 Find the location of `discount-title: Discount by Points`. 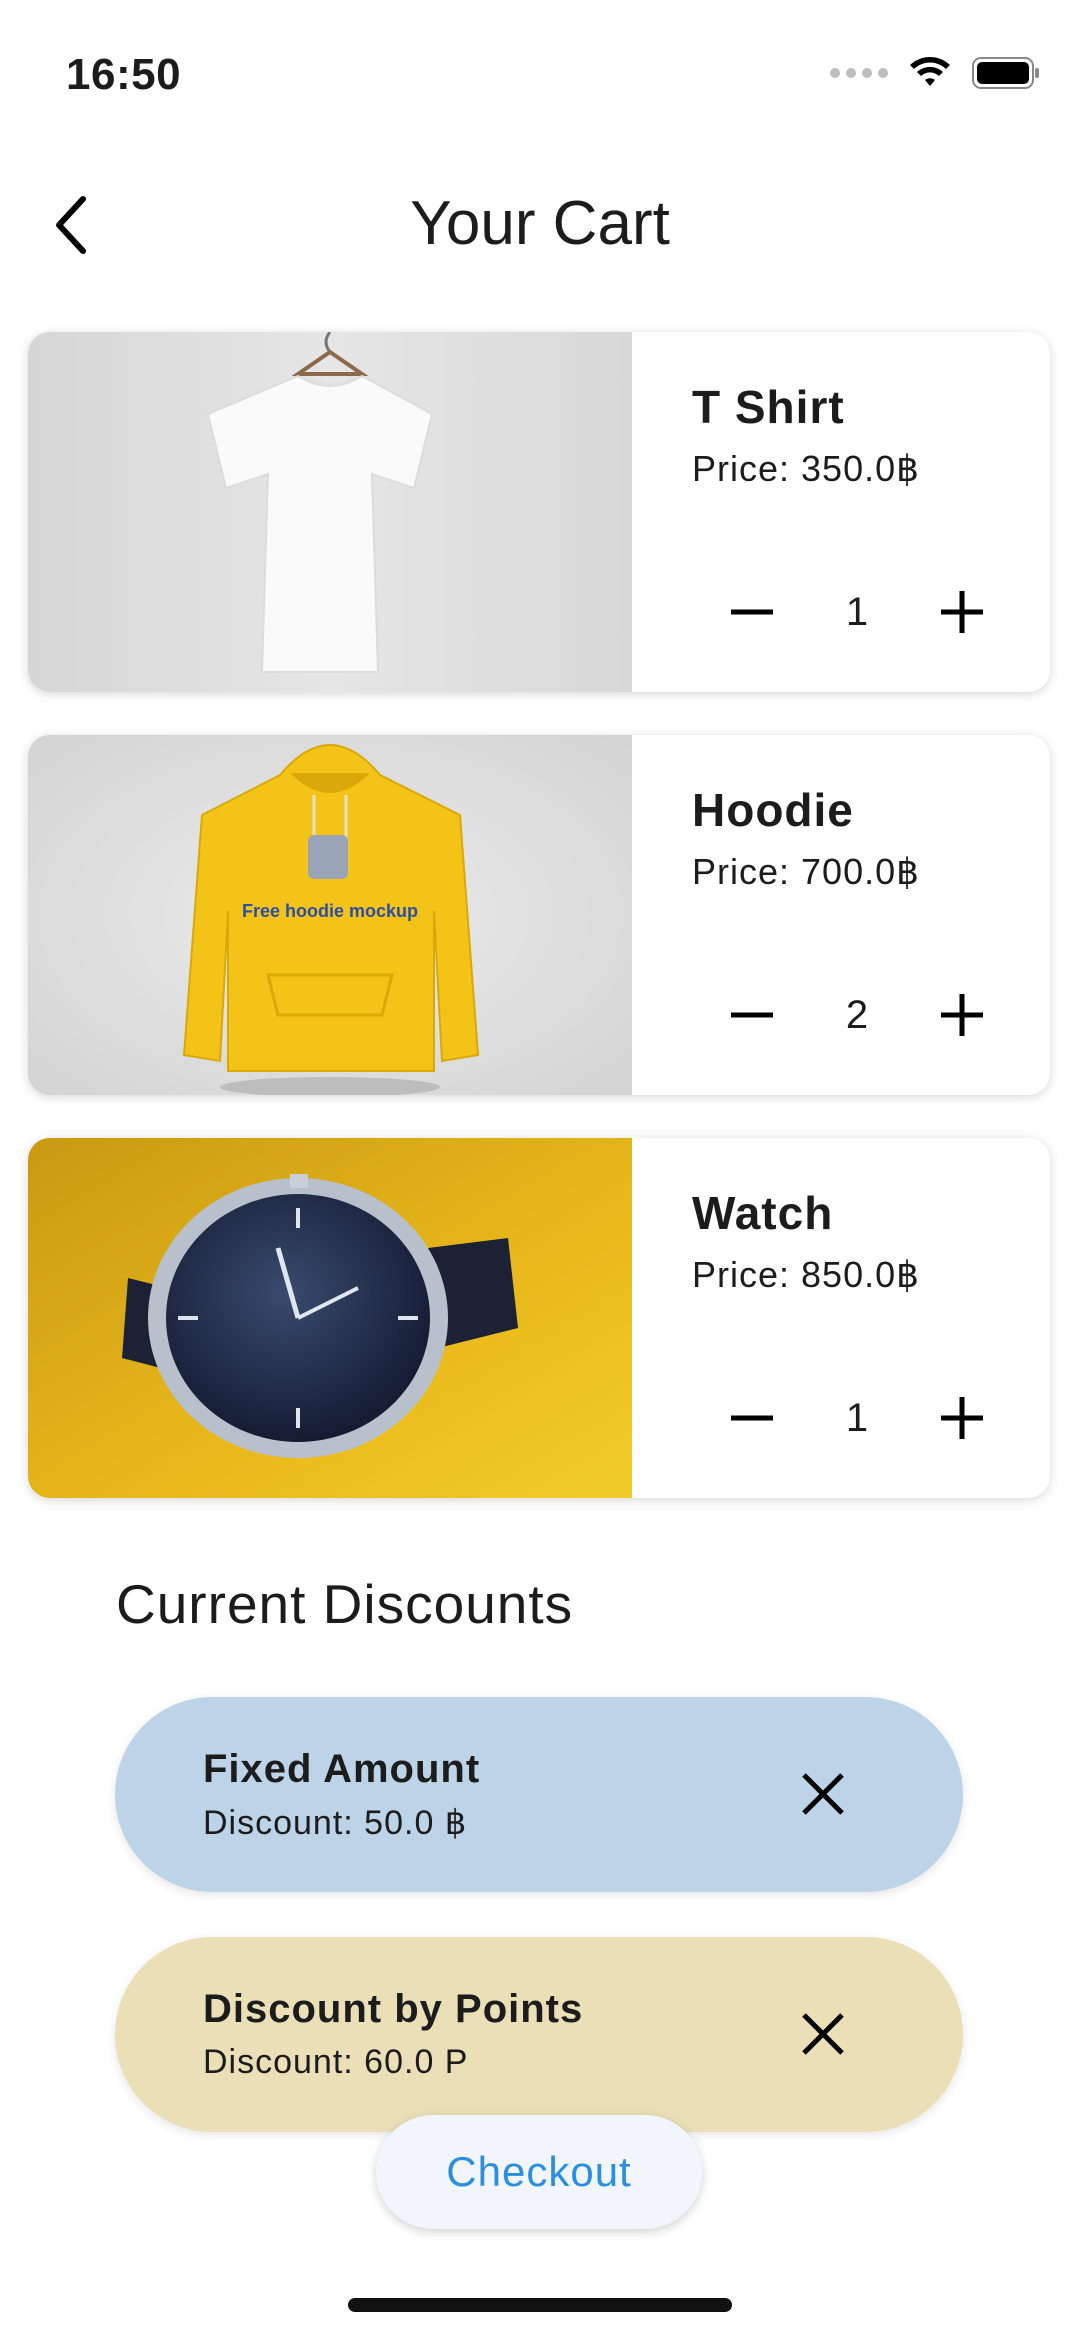

discount-title: Discount by Points is located at coordinates (393, 2009).